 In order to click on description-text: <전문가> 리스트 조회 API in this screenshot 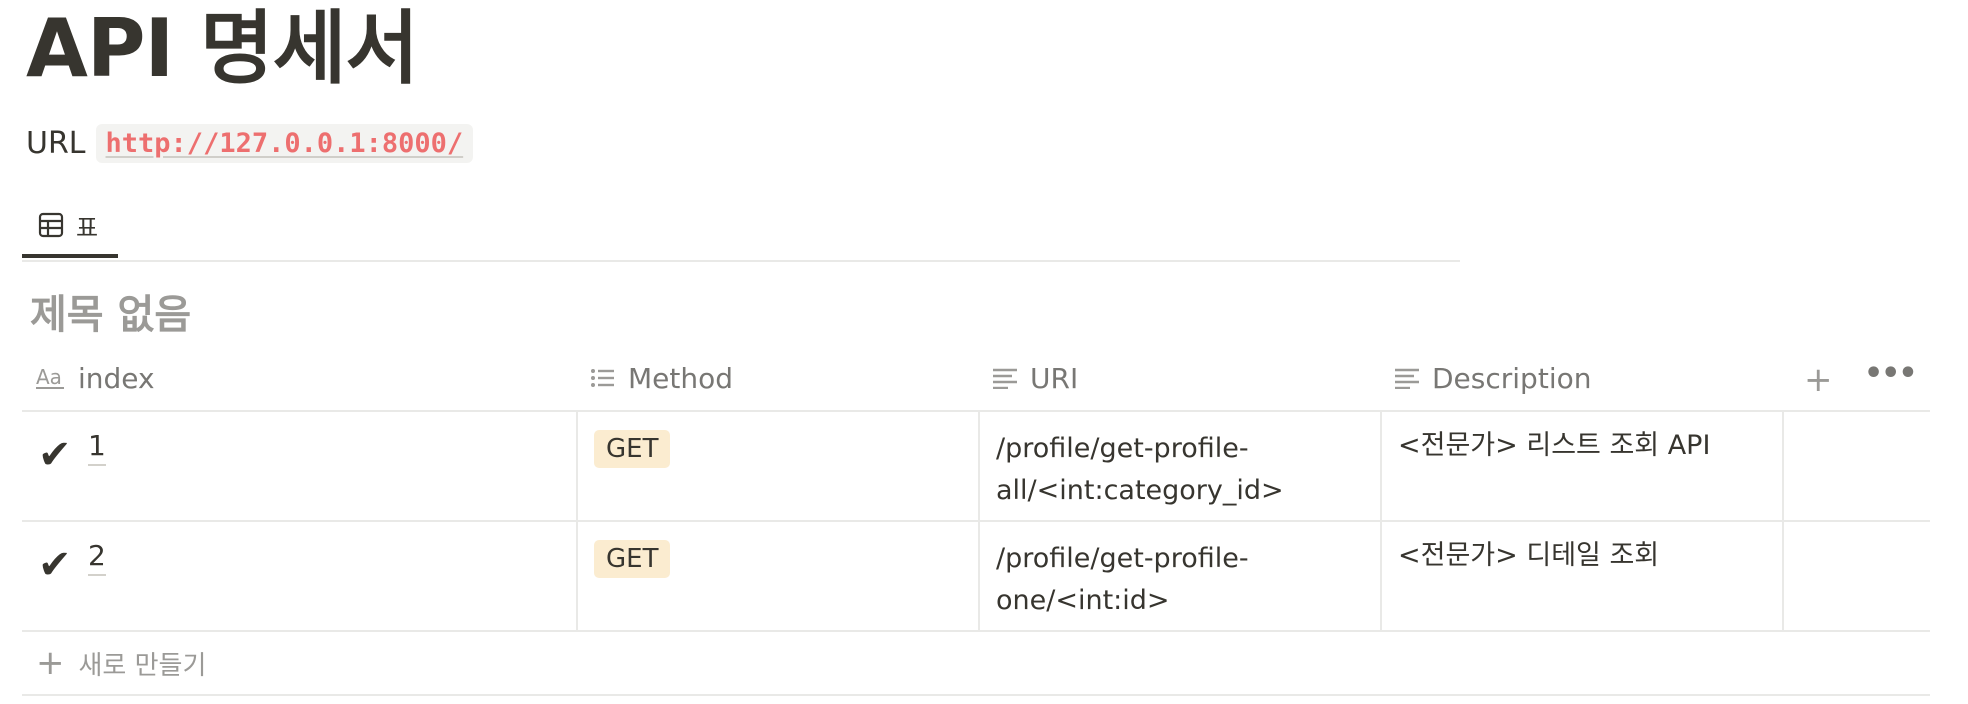, I will do `click(1554, 445)`.